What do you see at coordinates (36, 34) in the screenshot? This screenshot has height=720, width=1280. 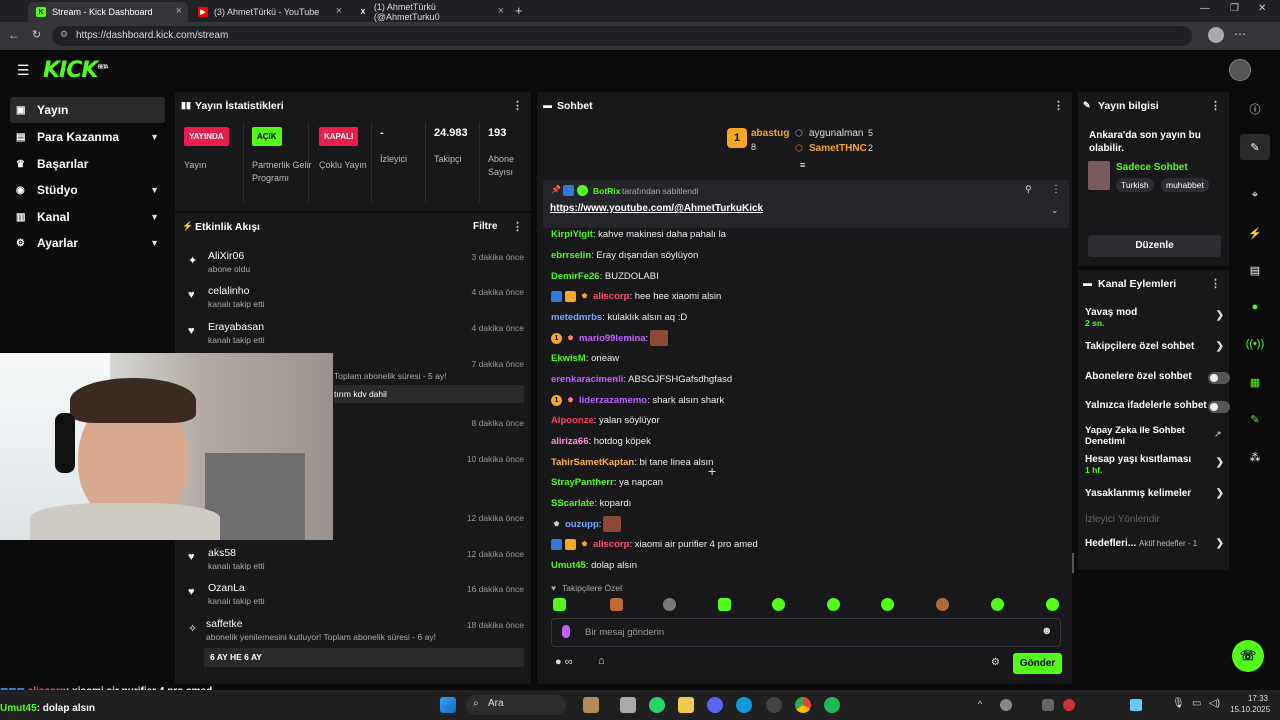 I see `reload-icon: ↻` at bounding box center [36, 34].